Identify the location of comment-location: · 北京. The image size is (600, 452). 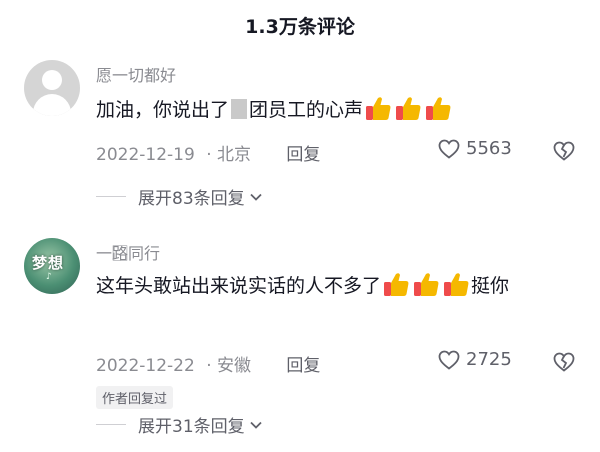
(229, 155).